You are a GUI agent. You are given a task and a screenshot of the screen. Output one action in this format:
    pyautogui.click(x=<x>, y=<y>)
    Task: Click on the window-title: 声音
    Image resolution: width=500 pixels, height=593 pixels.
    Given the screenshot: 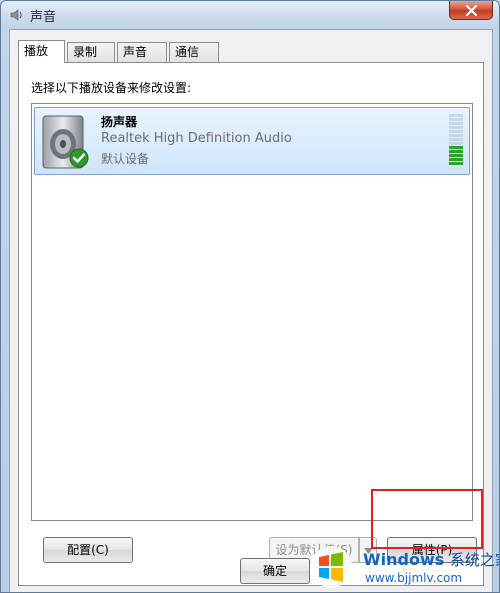 What is the action you would take?
    pyautogui.click(x=43, y=17)
    